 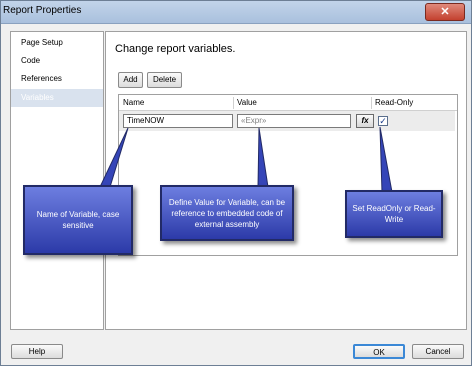 What do you see at coordinates (379, 351) in the screenshot?
I see `ok-button: OK` at bounding box center [379, 351].